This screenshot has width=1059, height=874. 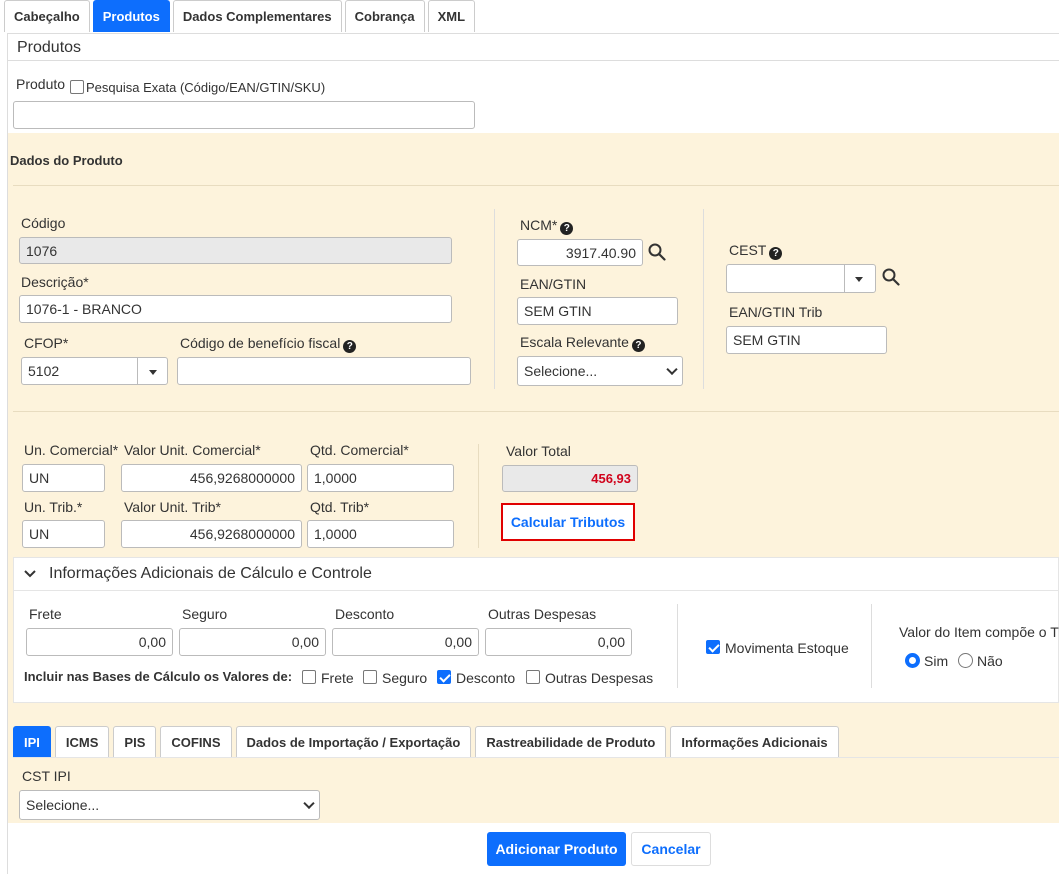 I want to click on seguro-field: 0,00, so click(x=252, y=642).